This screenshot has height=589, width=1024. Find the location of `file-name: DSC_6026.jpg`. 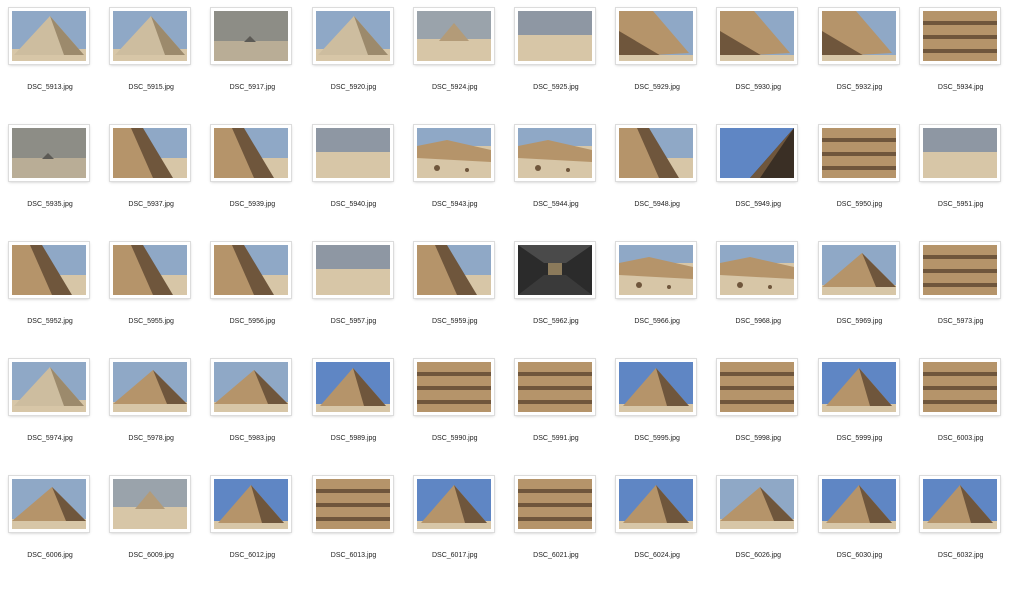

file-name: DSC_6026.jpg is located at coordinates (758, 555).